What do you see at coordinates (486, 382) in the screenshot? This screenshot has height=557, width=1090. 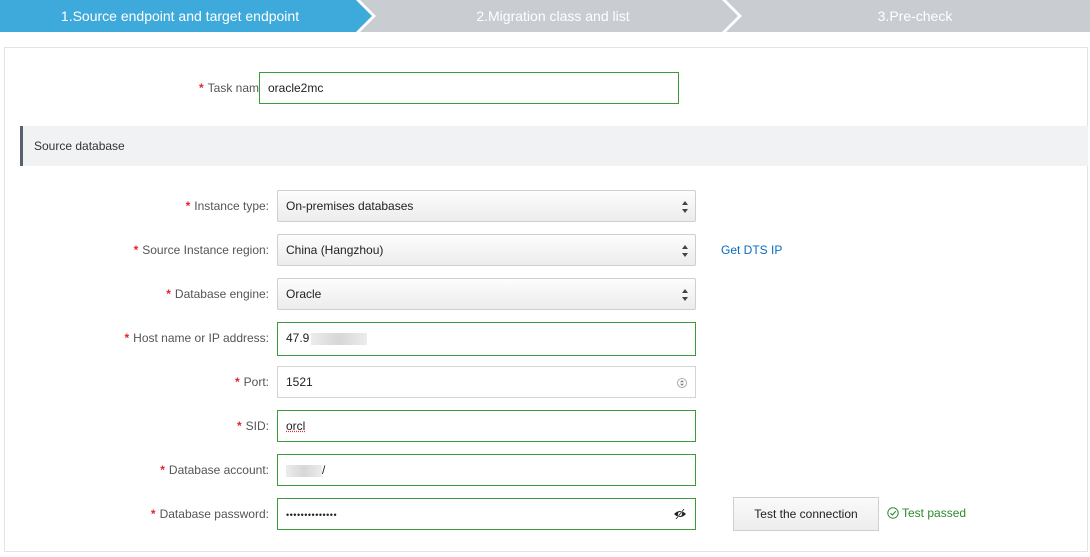 I see `port-input: 1521` at bounding box center [486, 382].